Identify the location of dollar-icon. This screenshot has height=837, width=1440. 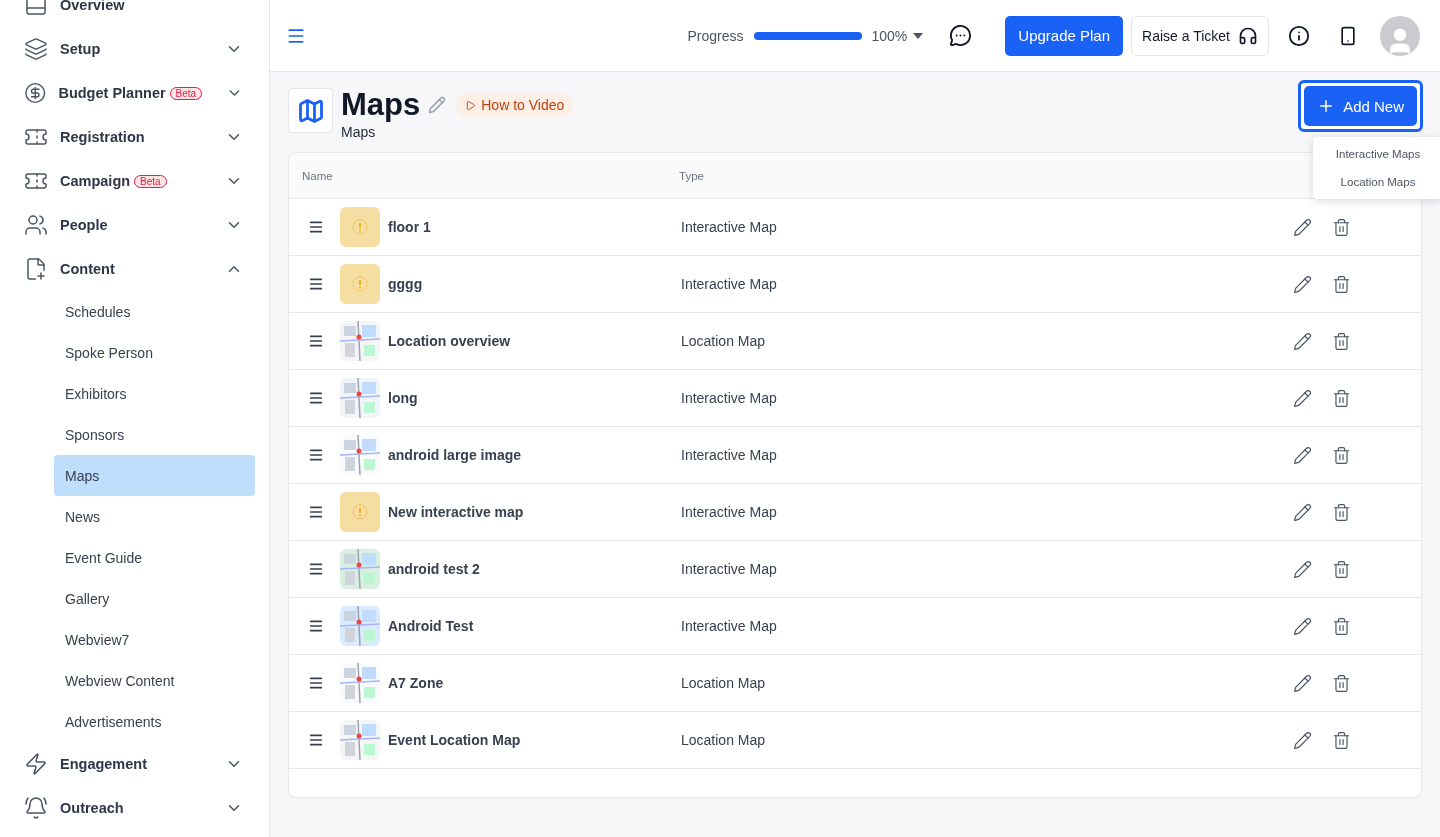
(35, 93).